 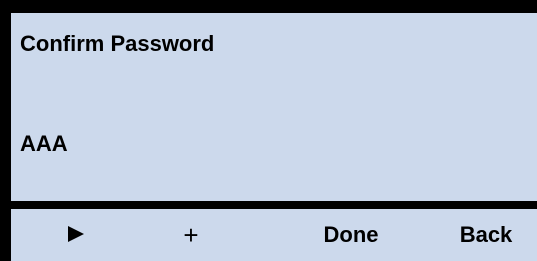 I want to click on back-softkey: Back, so click(x=486, y=235).